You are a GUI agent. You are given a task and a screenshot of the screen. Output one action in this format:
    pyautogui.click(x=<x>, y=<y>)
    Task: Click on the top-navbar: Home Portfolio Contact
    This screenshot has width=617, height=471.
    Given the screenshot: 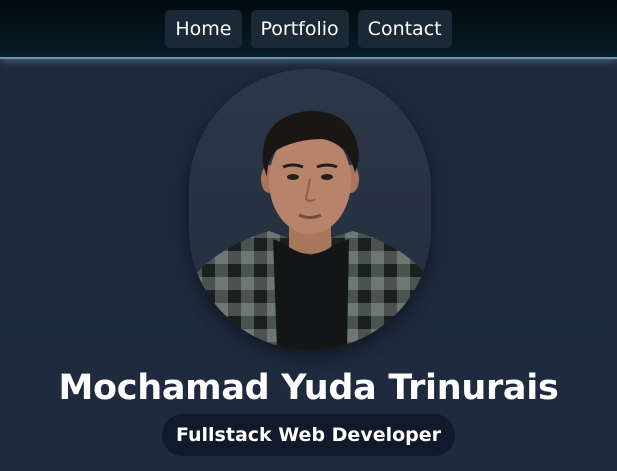 What is the action you would take?
    pyautogui.click(x=308, y=29)
    